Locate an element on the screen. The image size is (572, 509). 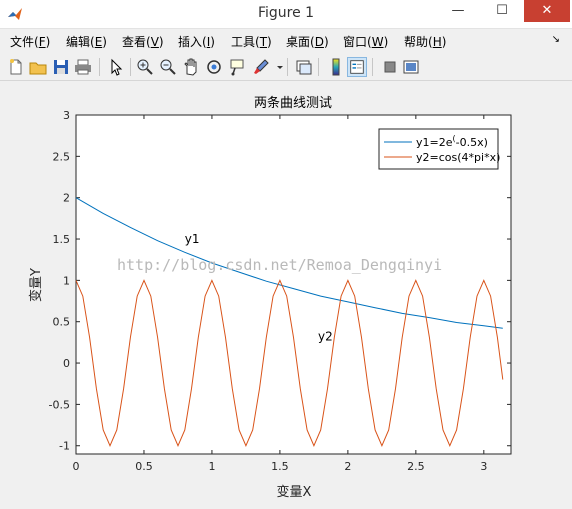
zoom-in-icon is located at coordinates (145, 67).